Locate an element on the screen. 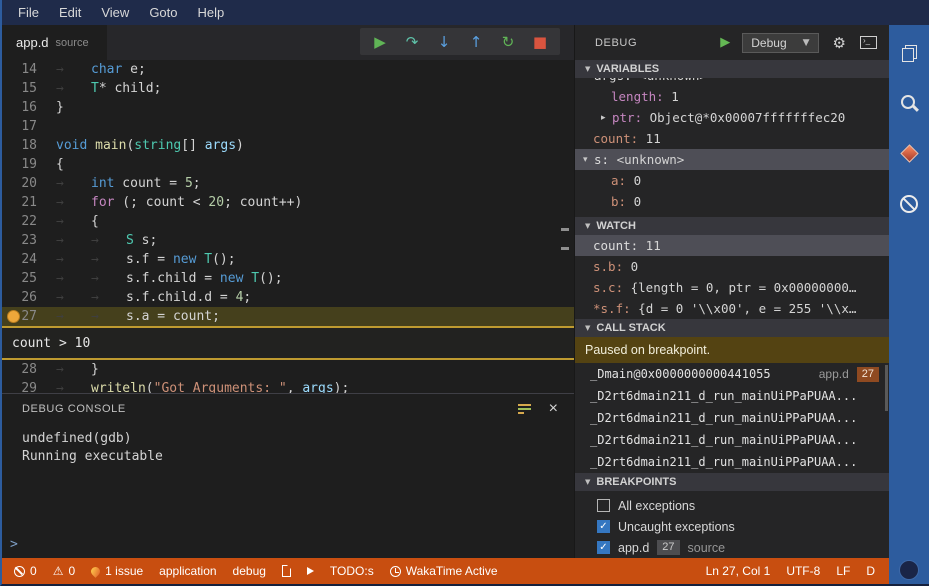 The height and width of the screenshot is (586, 929). variable-row: b: 0 is located at coordinates (732, 201).